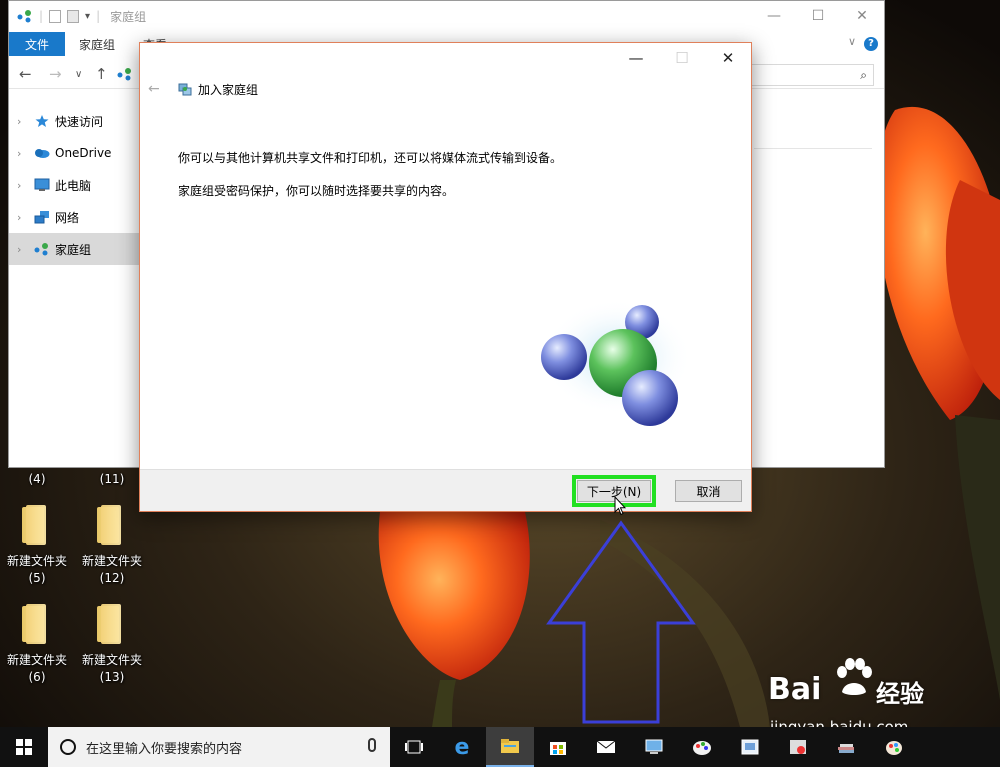 This screenshot has width=1000, height=767. I want to click on folder-count: (12), so click(112, 578).